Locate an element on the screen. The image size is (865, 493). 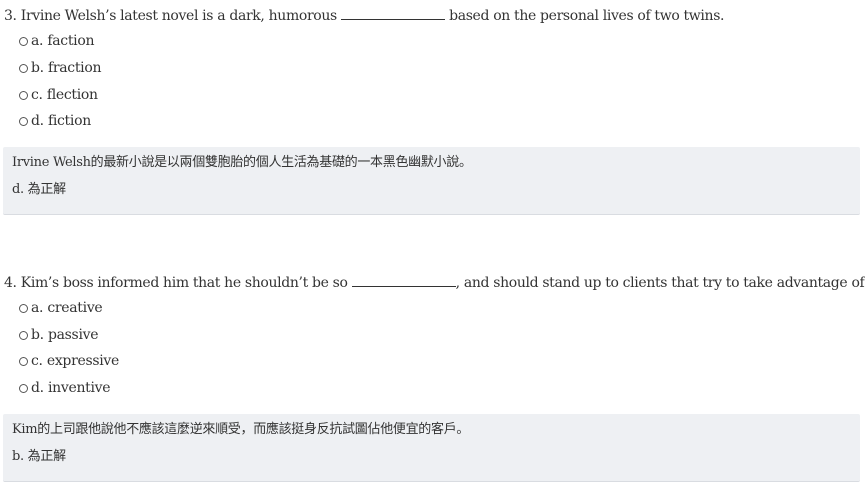
option-label: a. faction is located at coordinates (63, 41).